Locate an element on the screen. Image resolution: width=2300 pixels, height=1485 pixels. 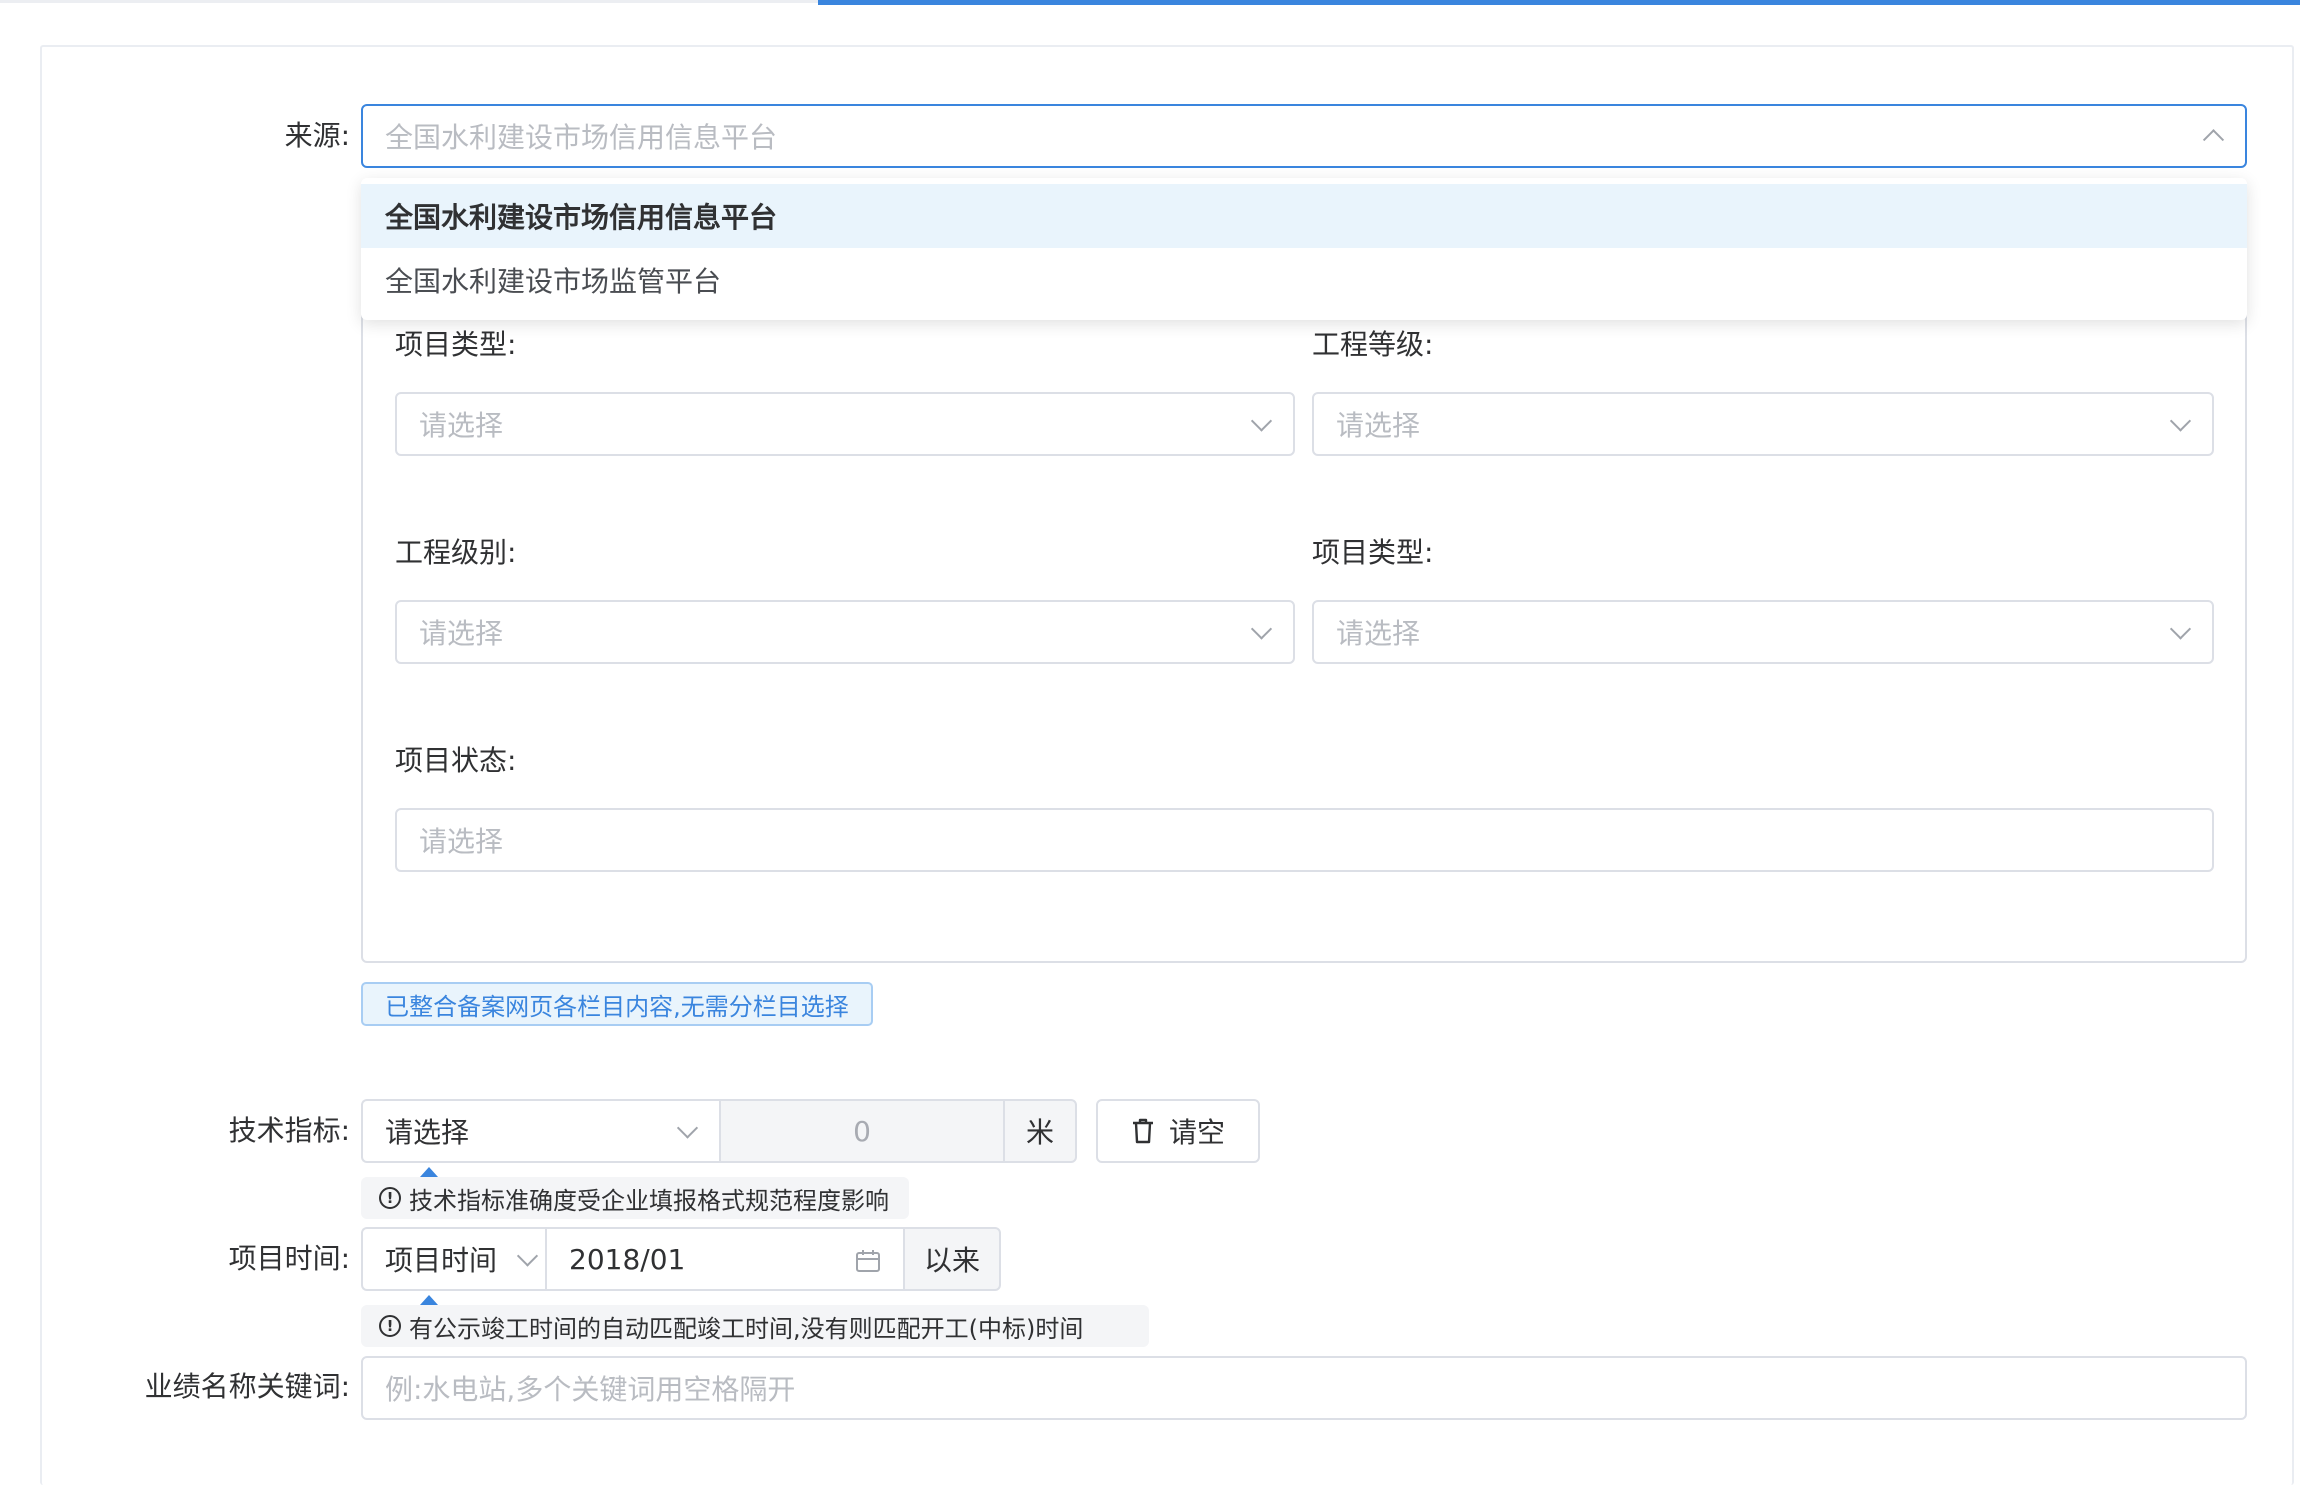
project-status-select: 请选择 is located at coordinates (1304, 840).